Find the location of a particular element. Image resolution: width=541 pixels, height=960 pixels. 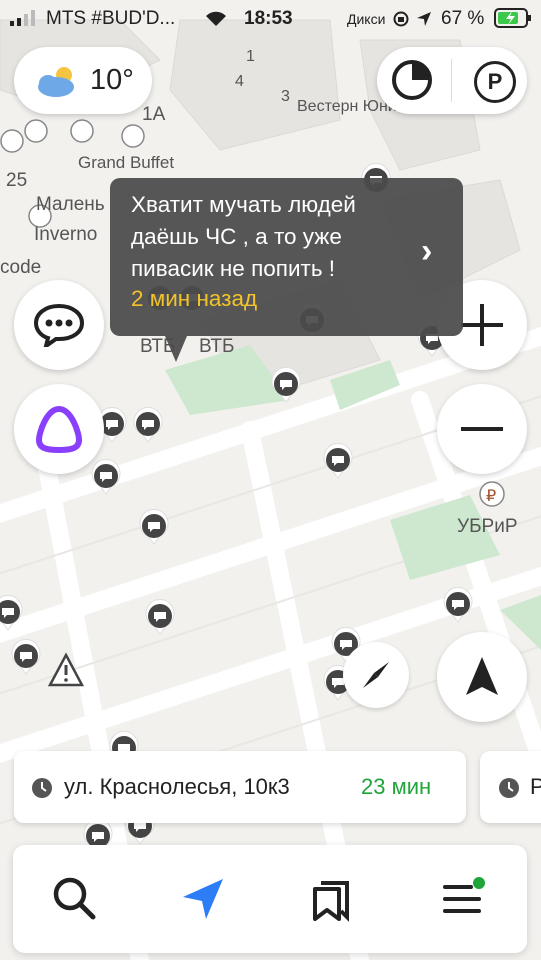

lock-rotation-icon is located at coordinates (401, 22).